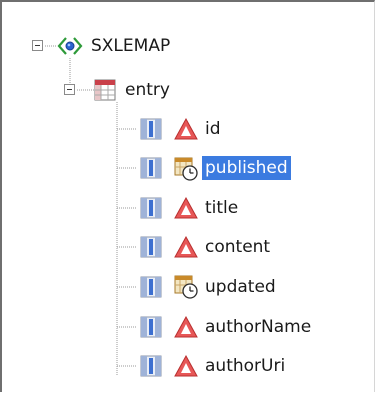  What do you see at coordinates (147, 90) in the screenshot?
I see `table-entry-label: entry` at bounding box center [147, 90].